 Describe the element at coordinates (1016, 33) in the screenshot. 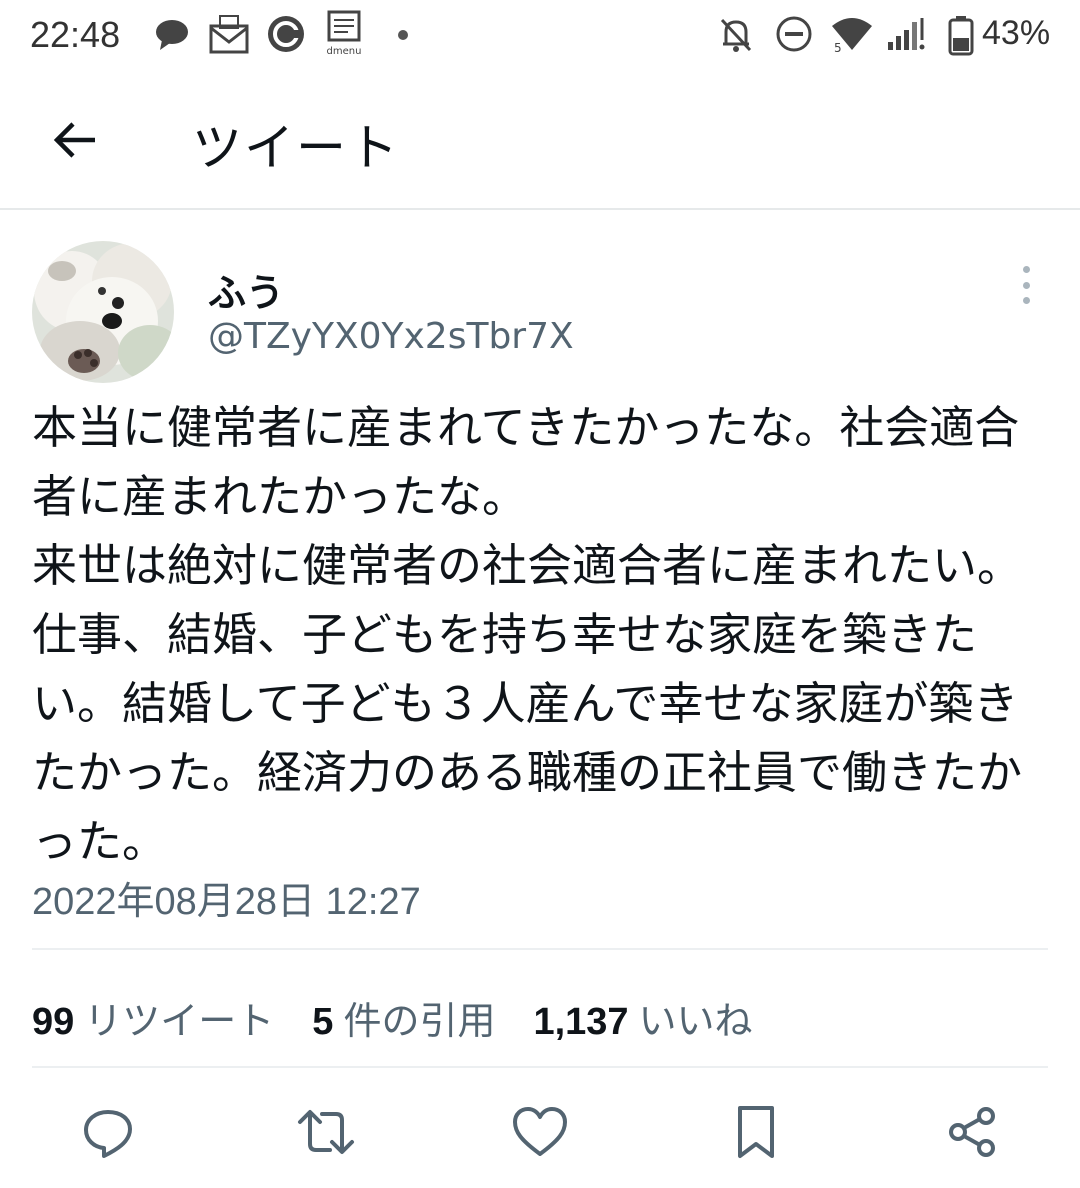

I see `battery-percentage: 43%` at that location.